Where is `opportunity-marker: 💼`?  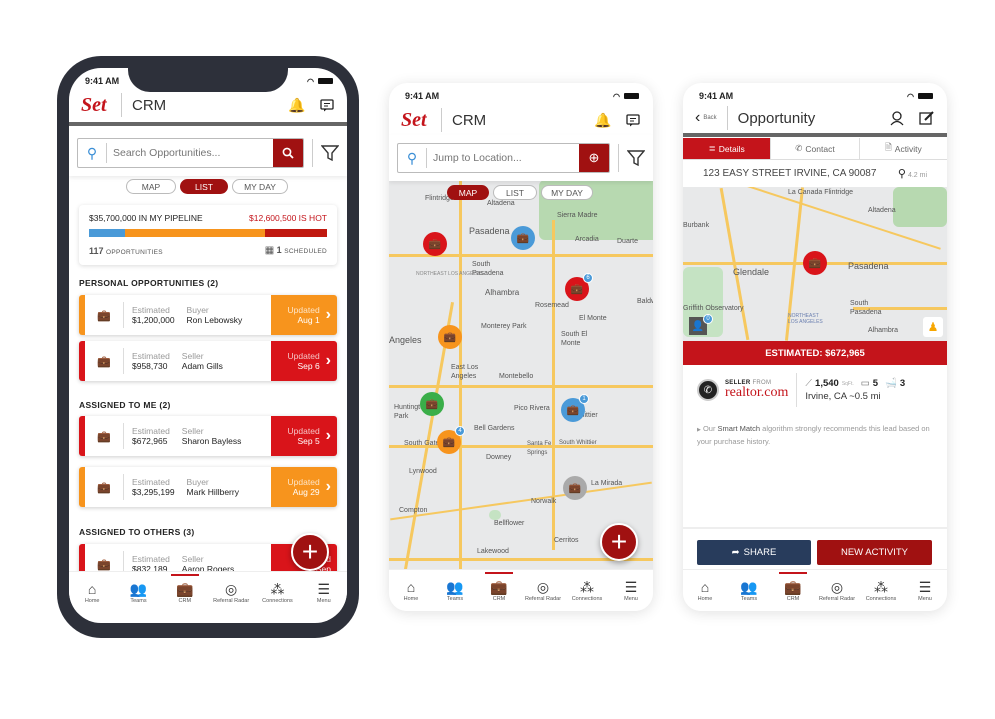 opportunity-marker: 💼 is located at coordinates (815, 263).